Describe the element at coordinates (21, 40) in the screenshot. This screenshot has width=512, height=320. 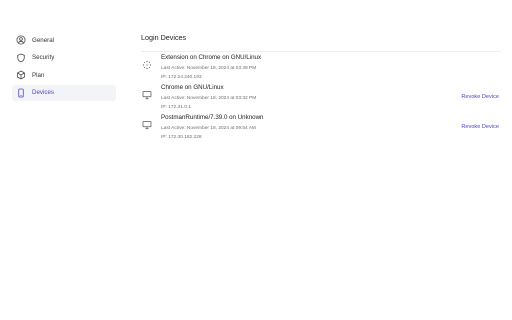
I see `user-circle-icon` at that location.